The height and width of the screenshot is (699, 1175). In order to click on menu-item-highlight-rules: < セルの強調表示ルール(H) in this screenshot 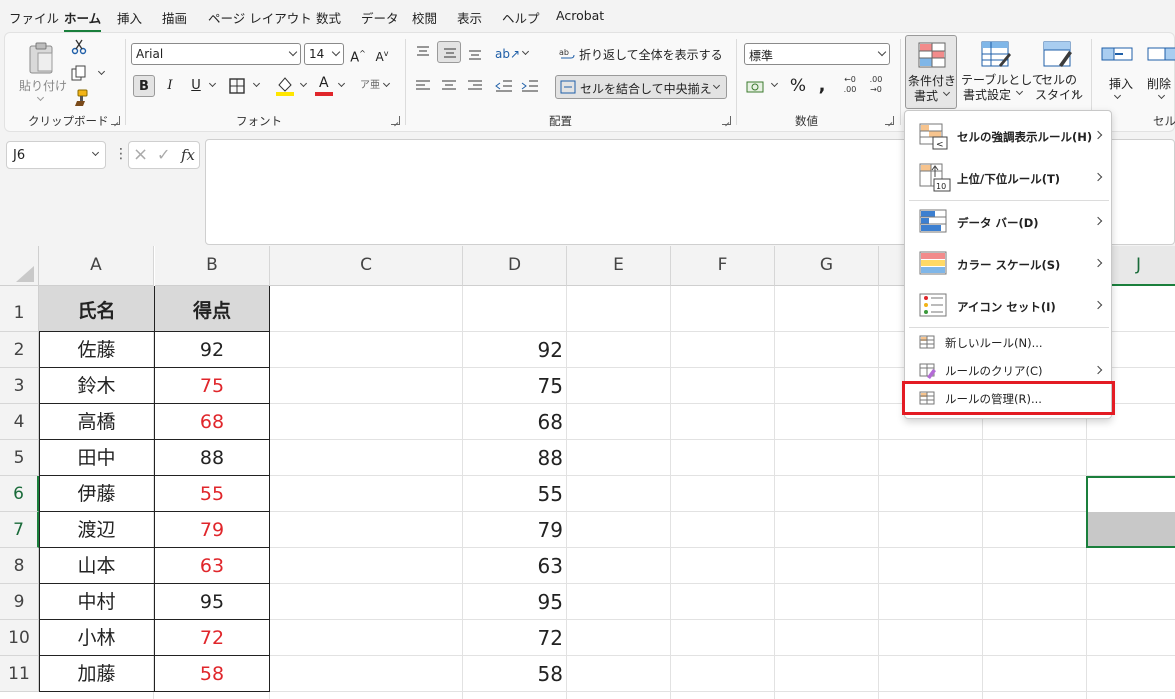, I will do `click(1008, 136)`.